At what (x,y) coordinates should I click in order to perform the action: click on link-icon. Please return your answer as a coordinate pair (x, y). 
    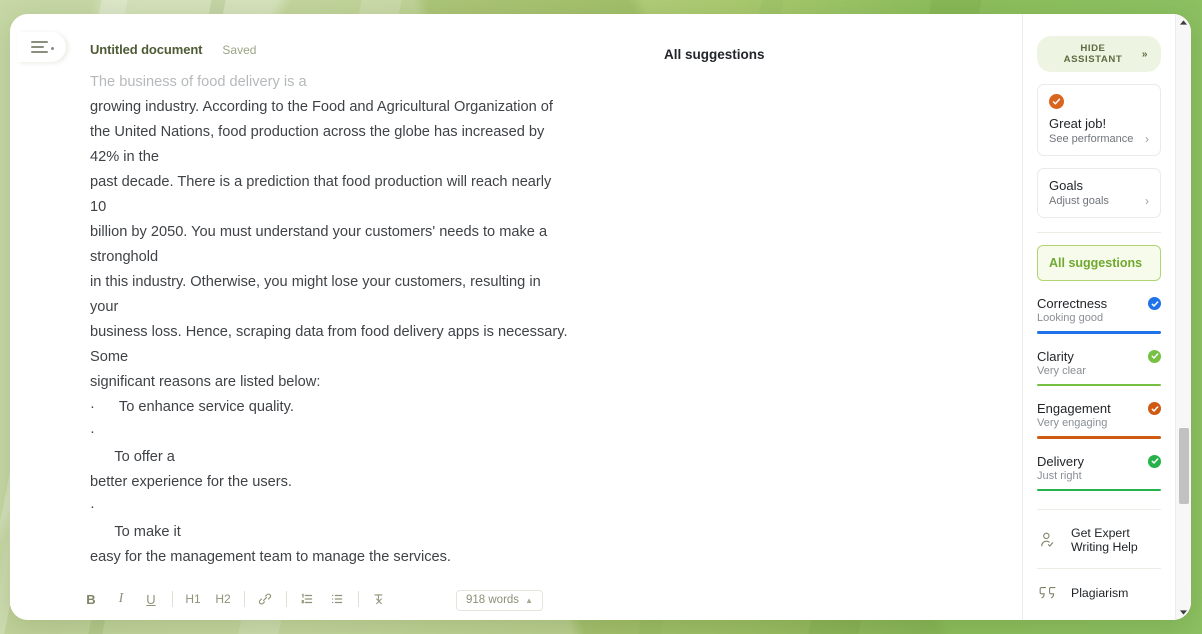
    Looking at the image, I should click on (265, 599).